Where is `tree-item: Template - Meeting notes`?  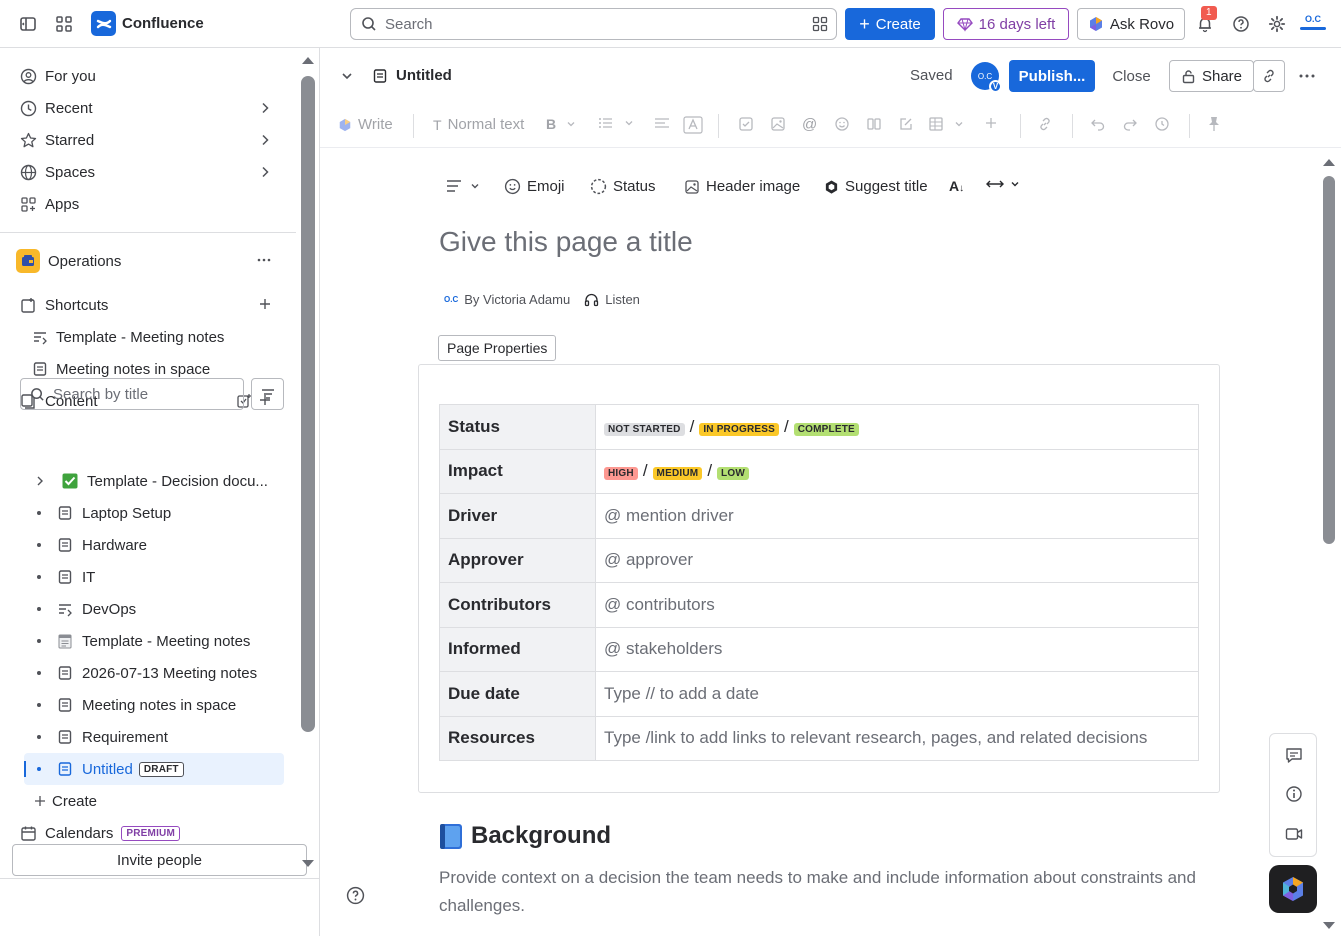
tree-item: Template - Meeting notes is located at coordinates (154, 641).